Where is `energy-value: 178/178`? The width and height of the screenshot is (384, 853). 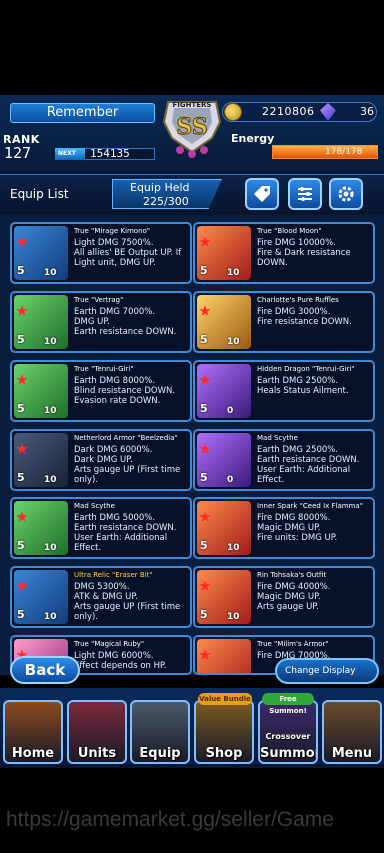 energy-value: 178/178 is located at coordinates (344, 152).